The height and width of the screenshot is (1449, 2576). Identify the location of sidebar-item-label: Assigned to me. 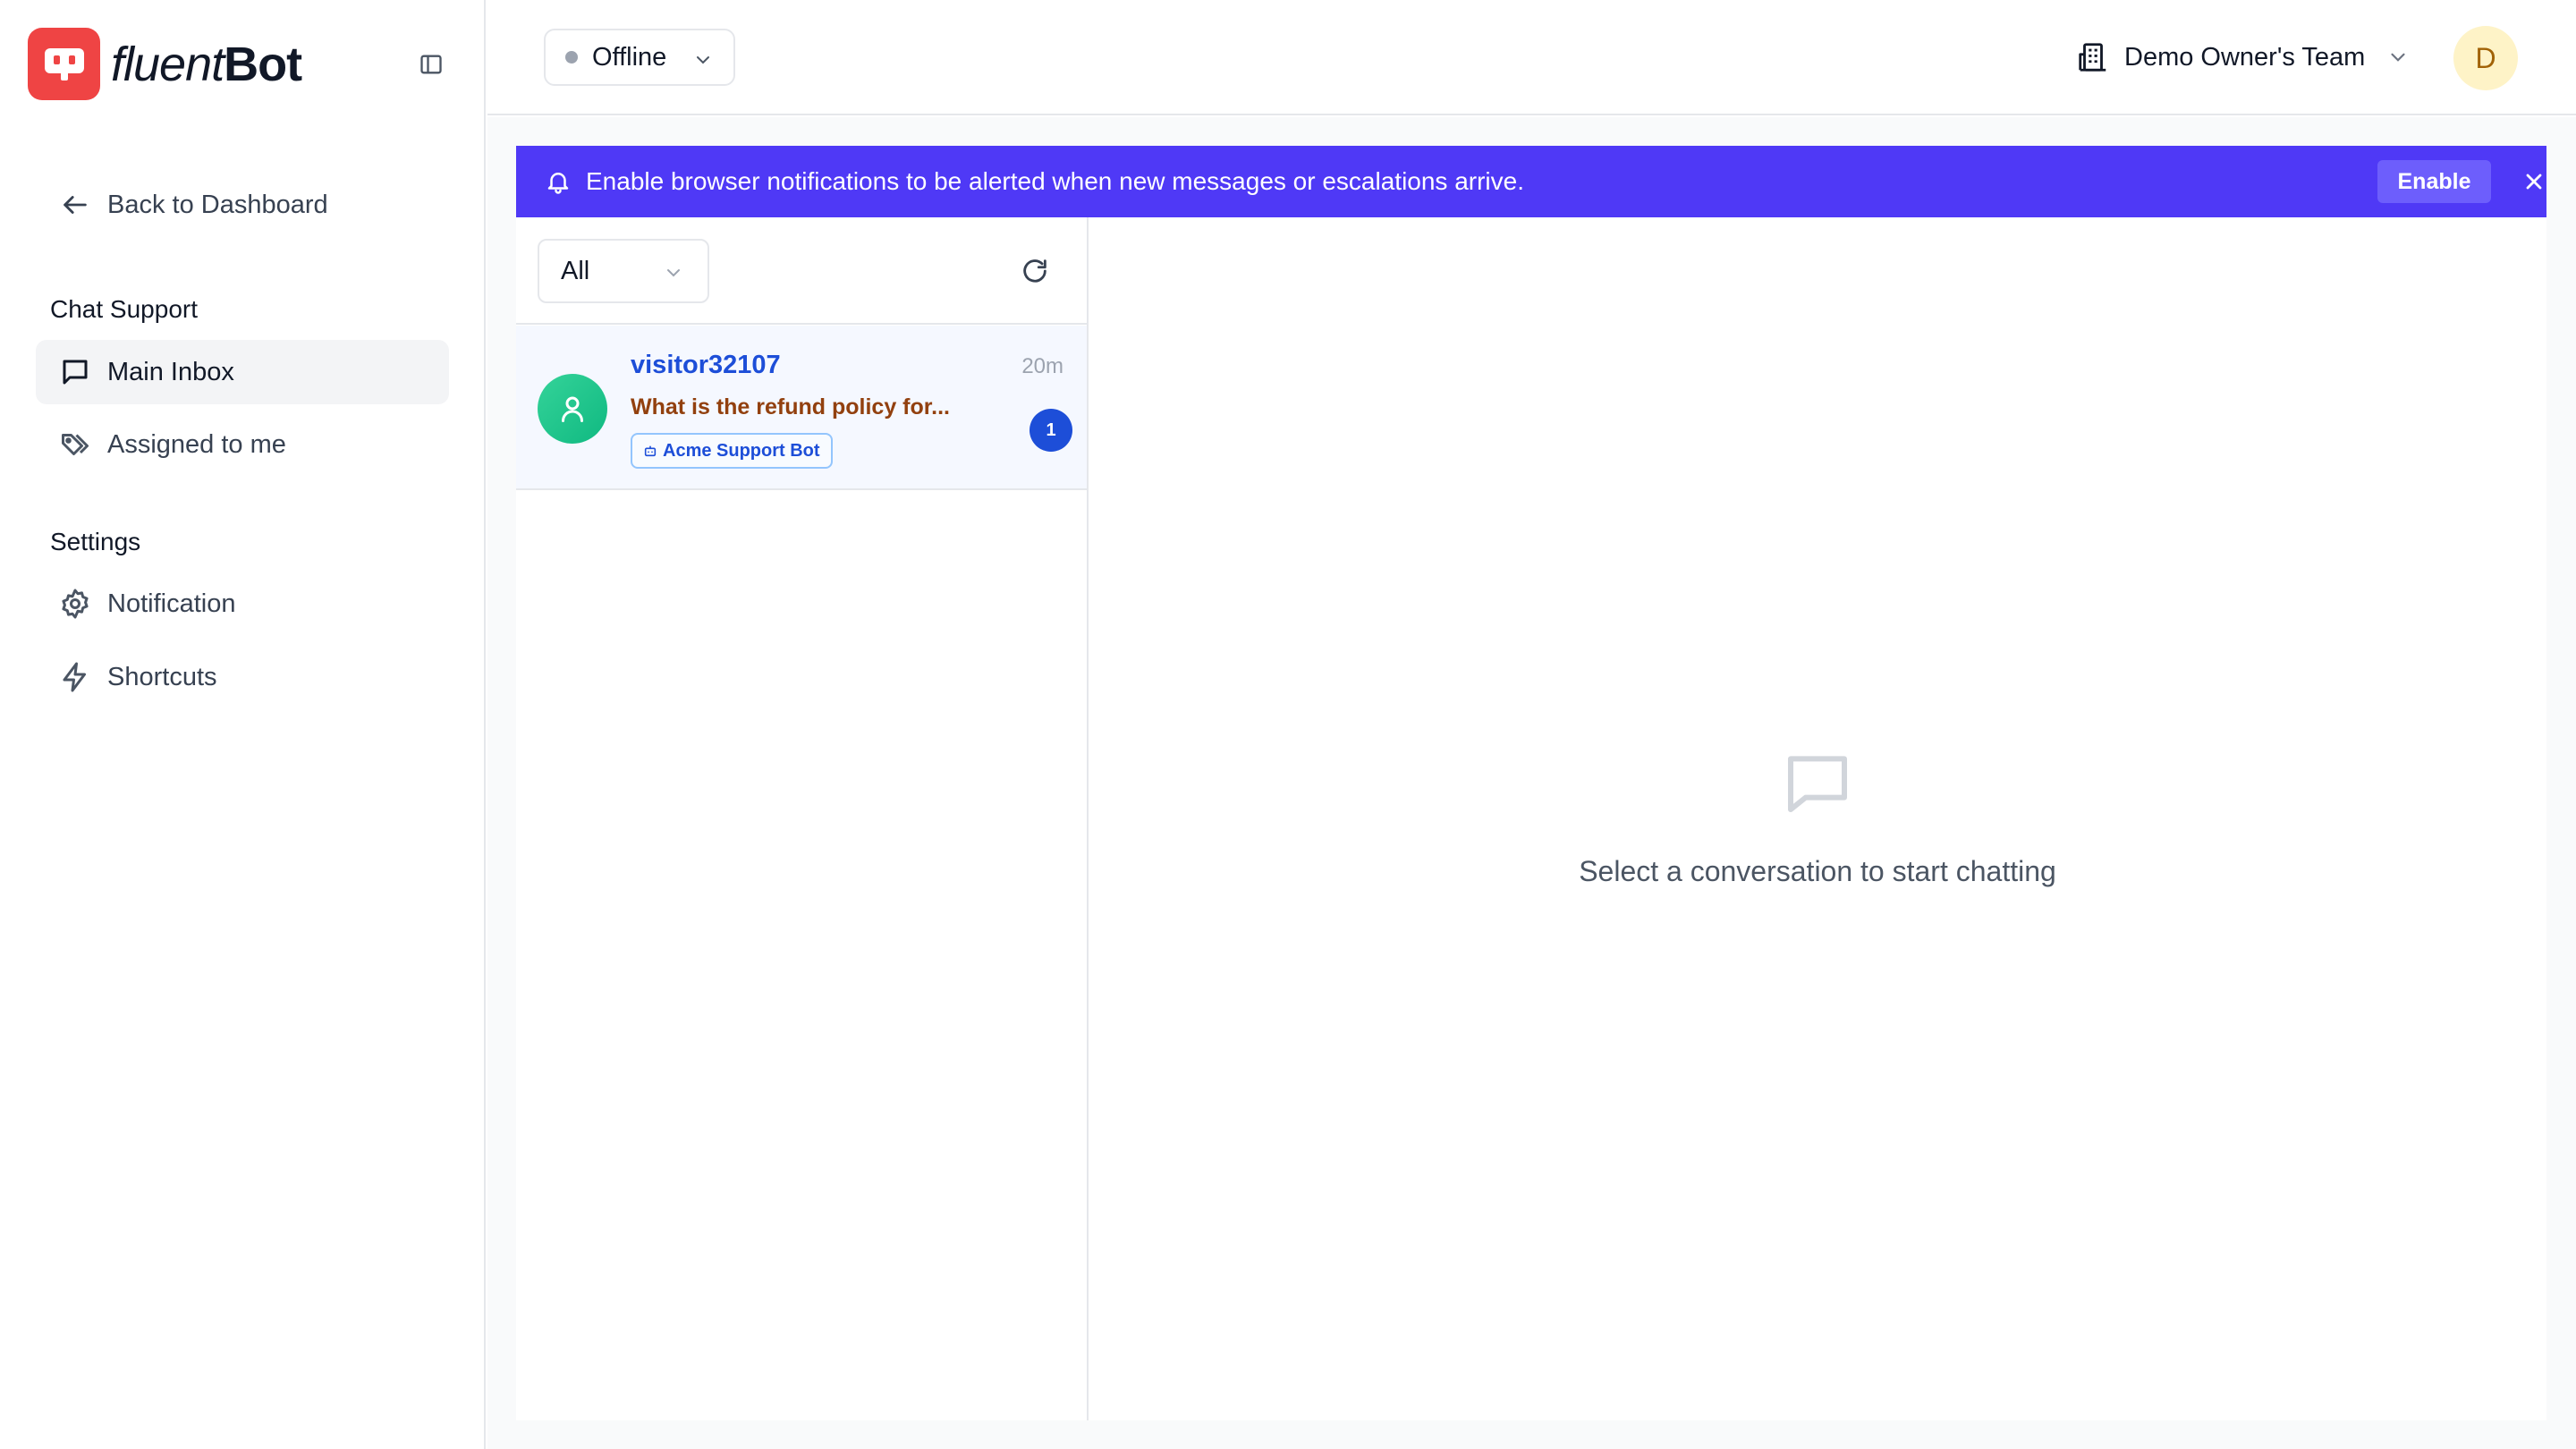
(196, 444).